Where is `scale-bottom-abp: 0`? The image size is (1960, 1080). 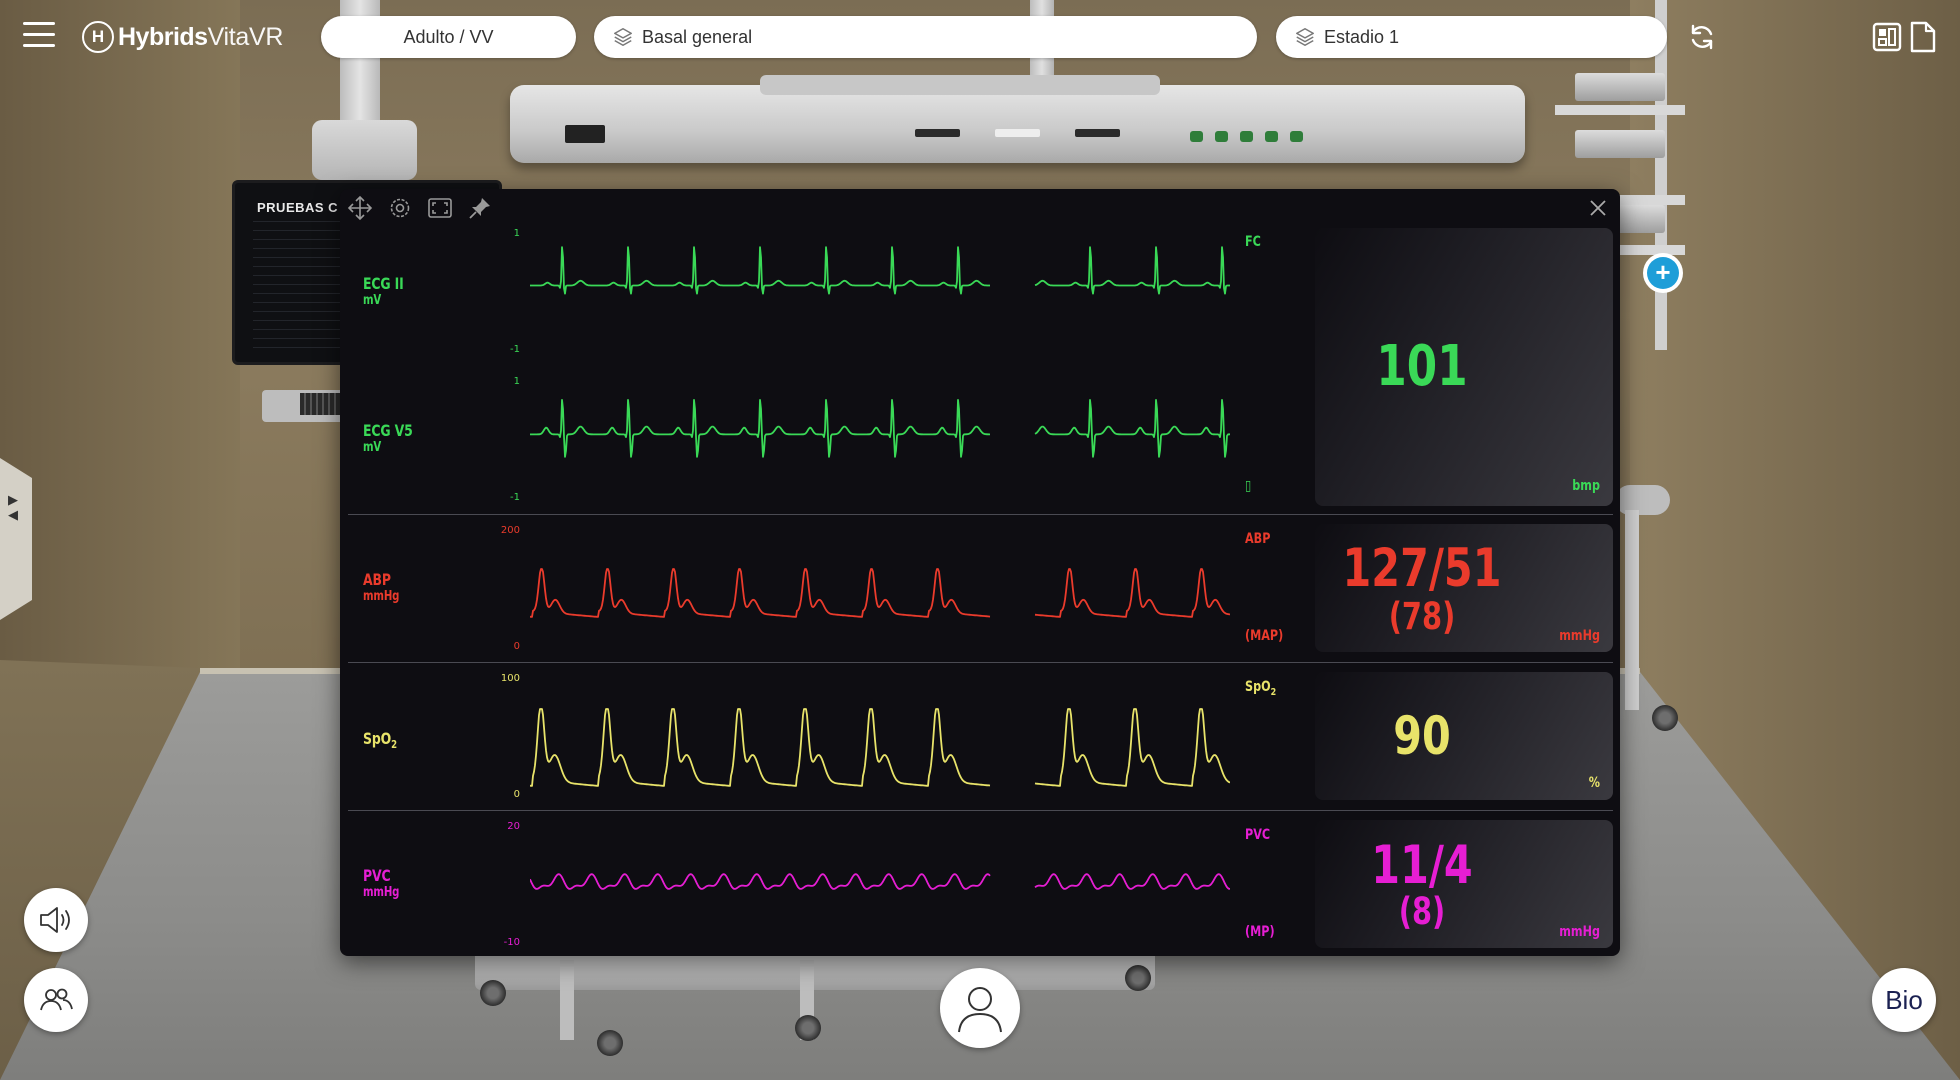 scale-bottom-abp: 0 is located at coordinates (516, 646).